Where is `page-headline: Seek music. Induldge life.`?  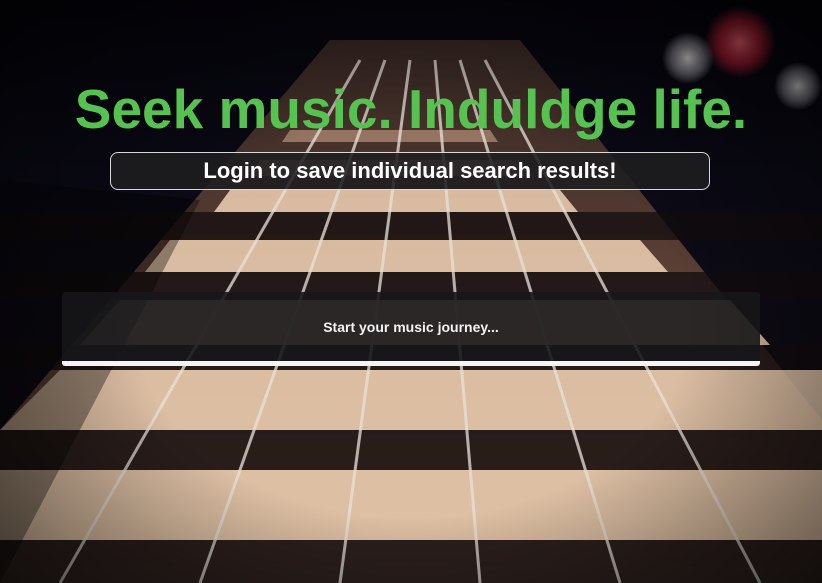
page-headline: Seek music. Induldge life. is located at coordinates (411, 109).